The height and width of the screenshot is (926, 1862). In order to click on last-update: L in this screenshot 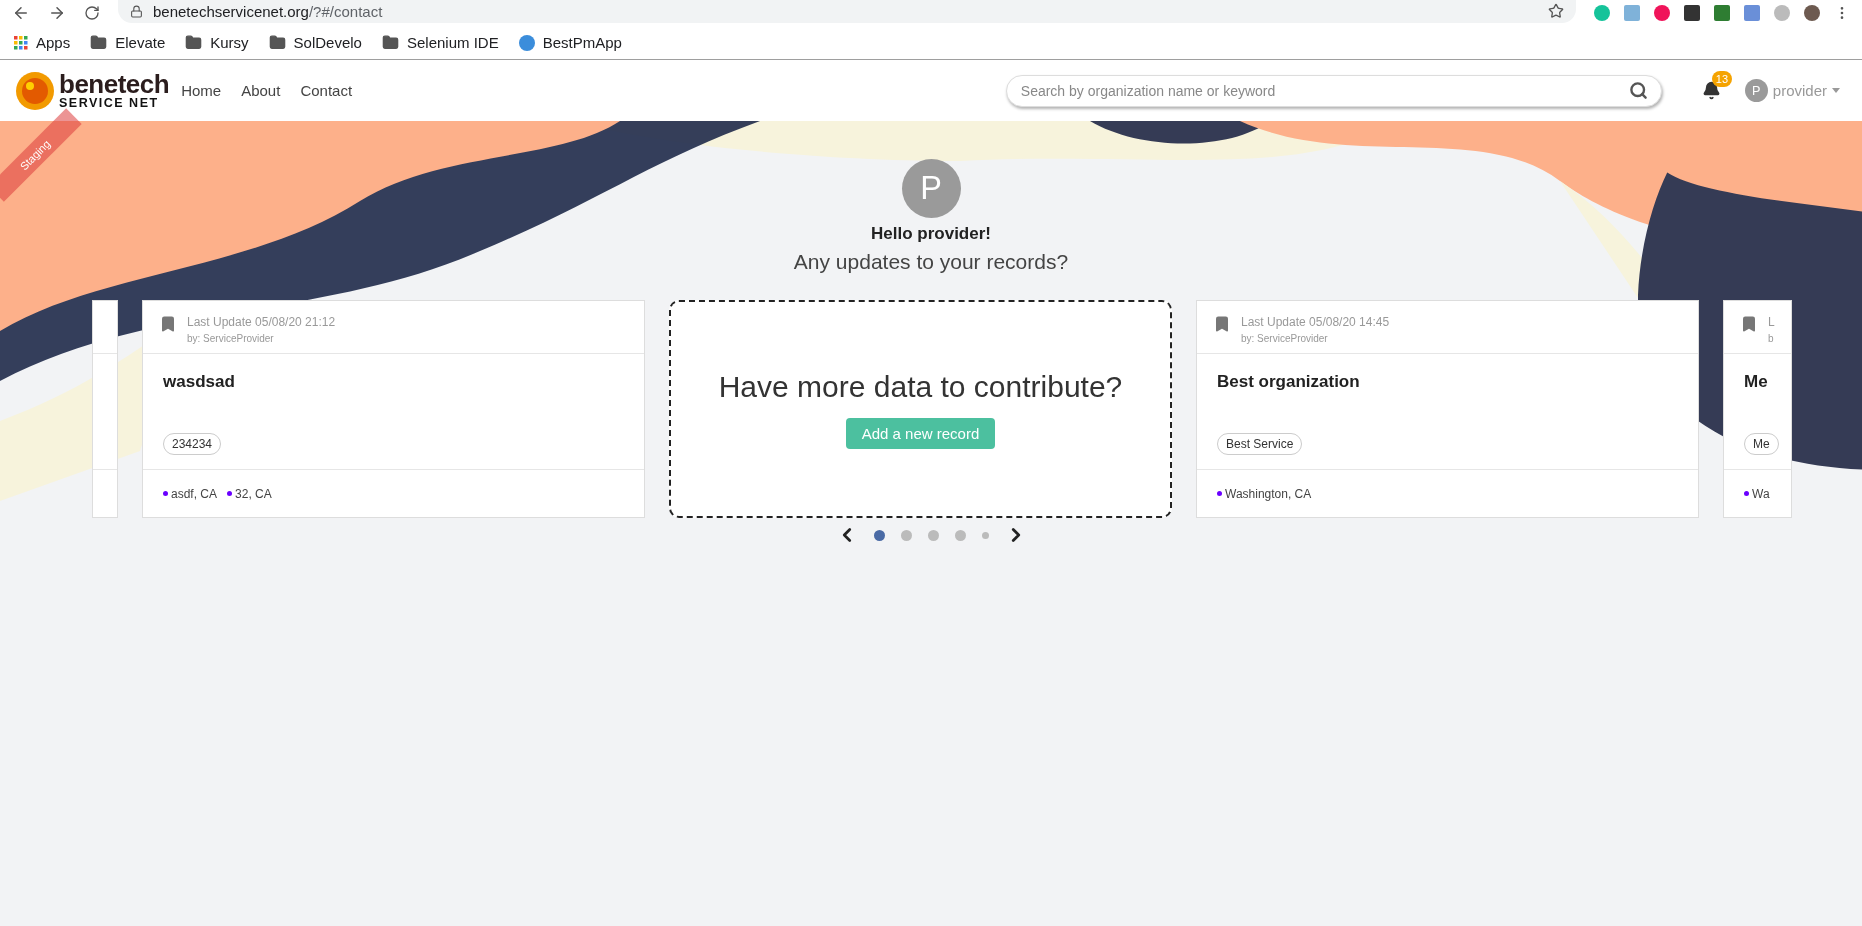, I will do `click(1771, 322)`.